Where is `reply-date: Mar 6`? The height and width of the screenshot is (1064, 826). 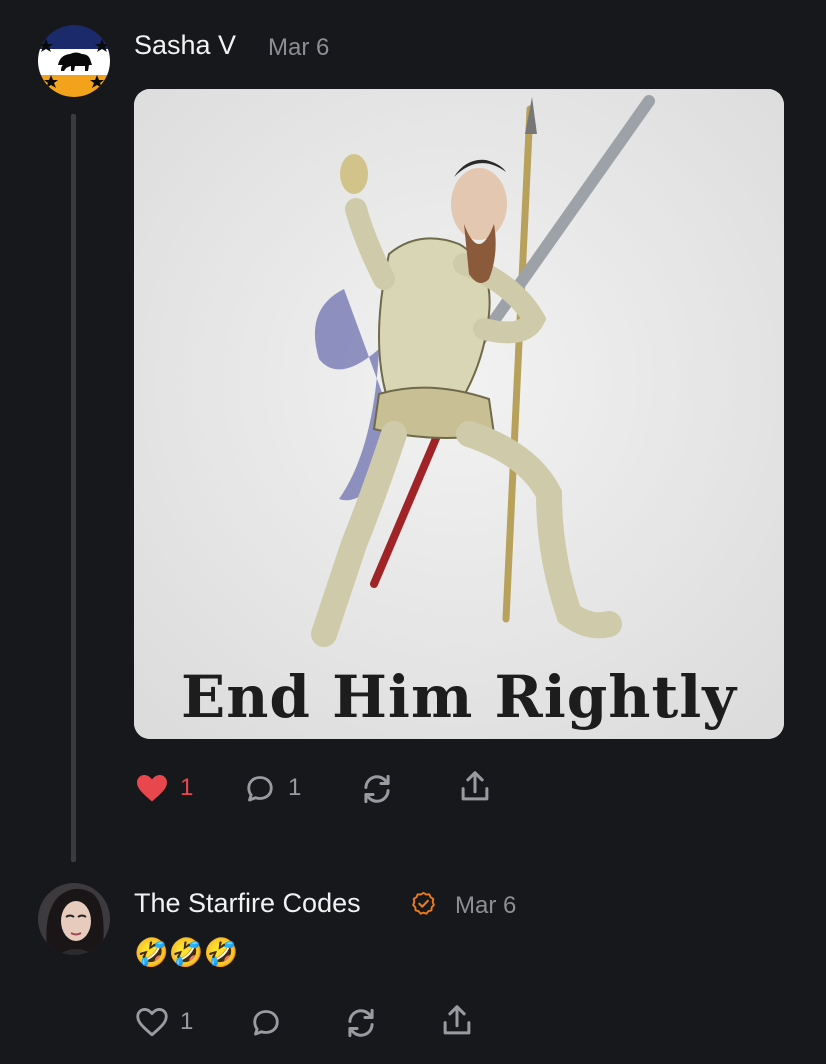
reply-date: Mar 6 is located at coordinates (486, 905).